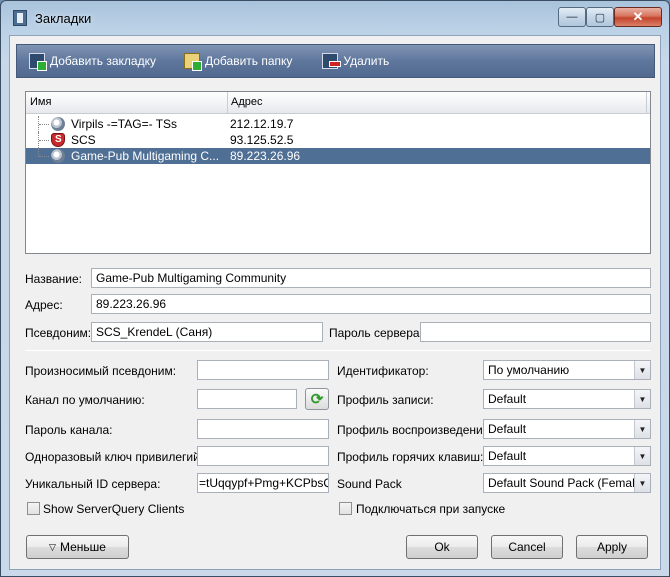 The height and width of the screenshot is (577, 670). Describe the element at coordinates (262, 140) in the screenshot. I see `bookmark-address: 93.125.52.5` at that location.